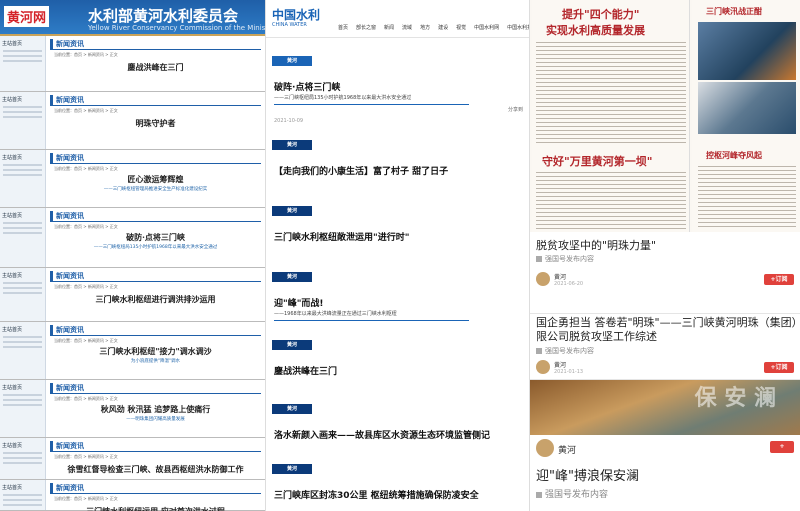 This screenshot has width=800, height=511. What do you see at coordinates (361, 170) in the screenshot?
I see `item-title: 【走向我们的小康生活】富了村子 甜了日子` at bounding box center [361, 170].